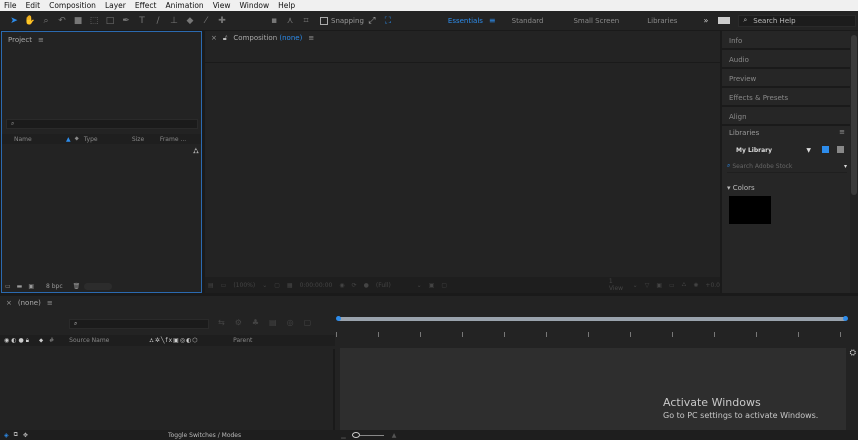  Describe the element at coordinates (647, 285) in the screenshot. I see `toggle-pixel-icon: ▽` at that location.